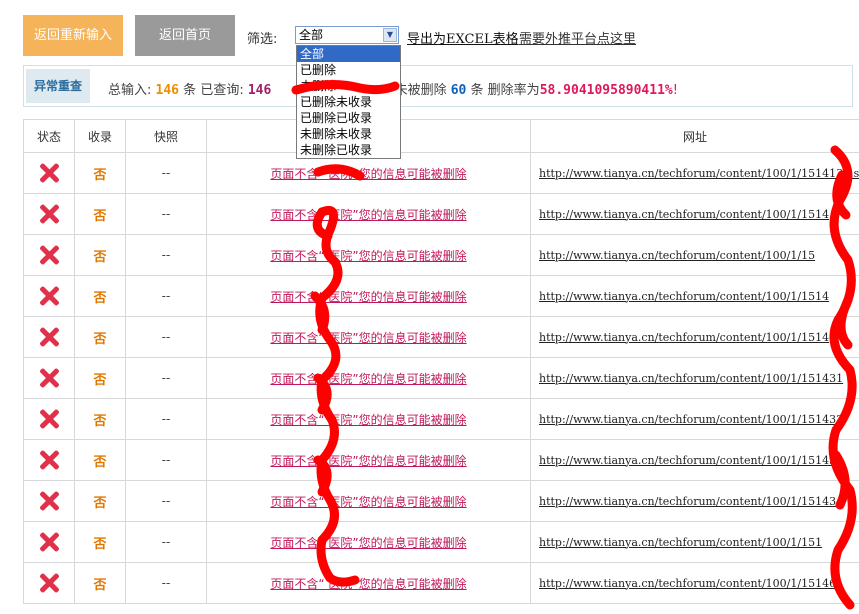 Image resolution: width=859 pixels, height=614 pixels. Describe the element at coordinates (259, 90) in the screenshot. I see `queried-count: 146` at that location.